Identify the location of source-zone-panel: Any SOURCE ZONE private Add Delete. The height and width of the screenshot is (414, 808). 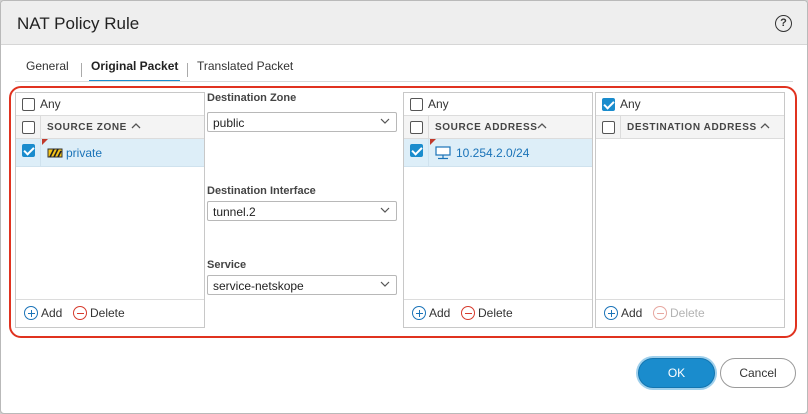
(110, 210).